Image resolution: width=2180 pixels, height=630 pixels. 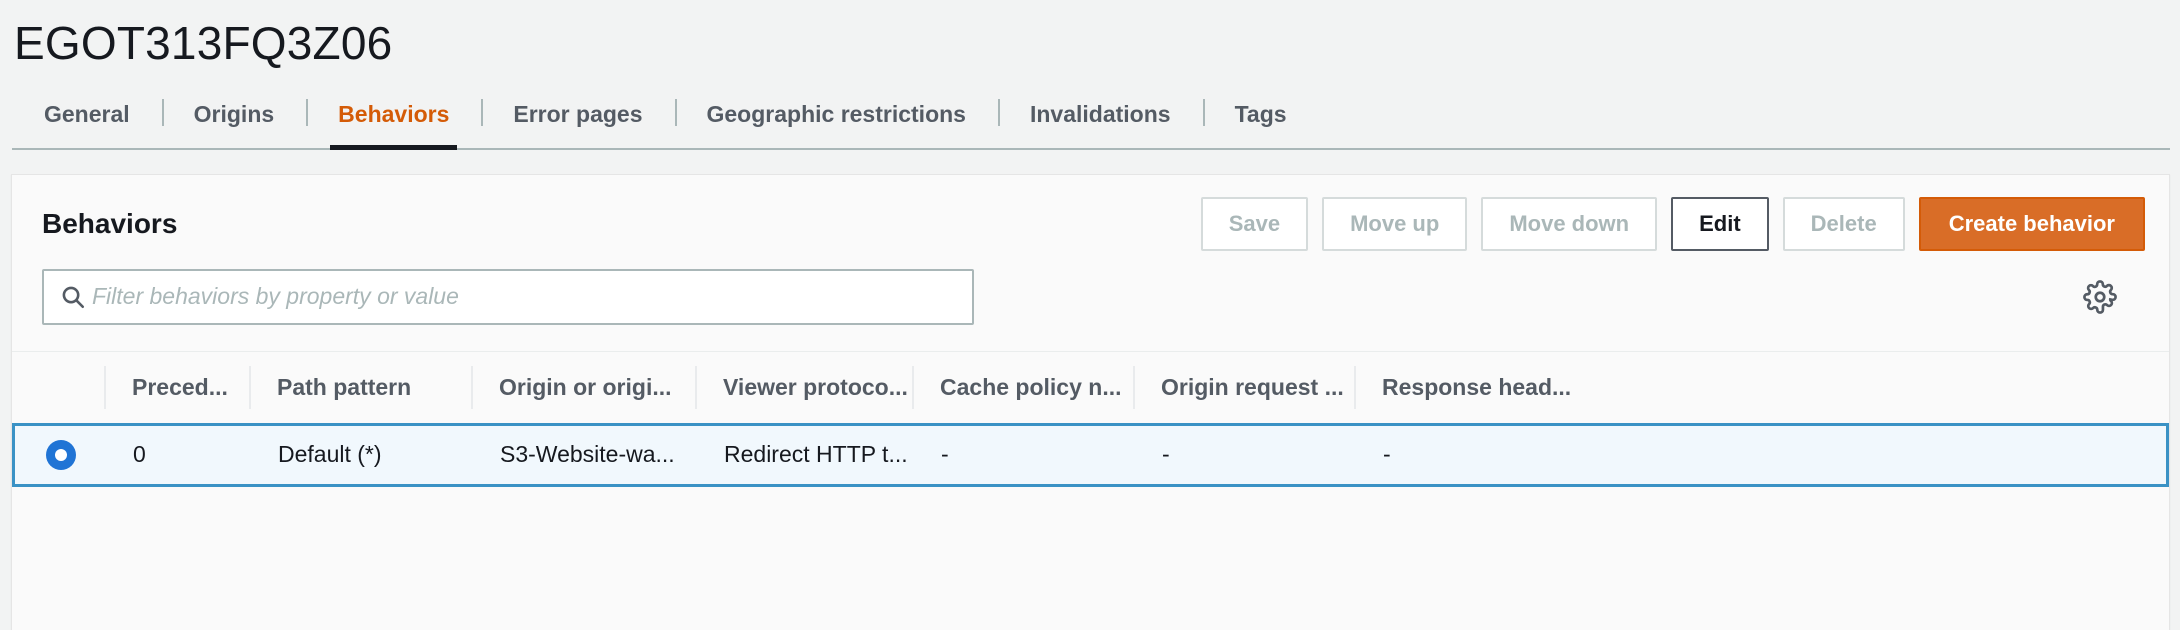 What do you see at coordinates (73, 297) in the screenshot?
I see `search-icon` at bounding box center [73, 297].